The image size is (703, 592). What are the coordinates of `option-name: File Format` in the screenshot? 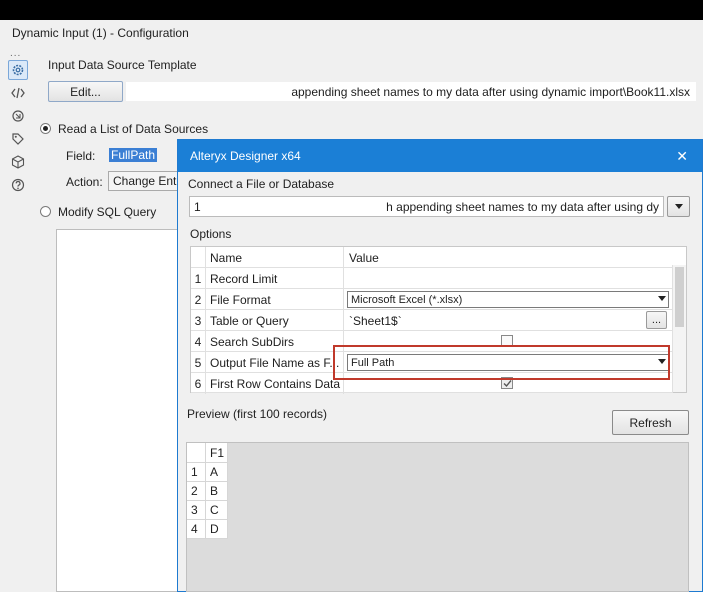 It's located at (275, 299).